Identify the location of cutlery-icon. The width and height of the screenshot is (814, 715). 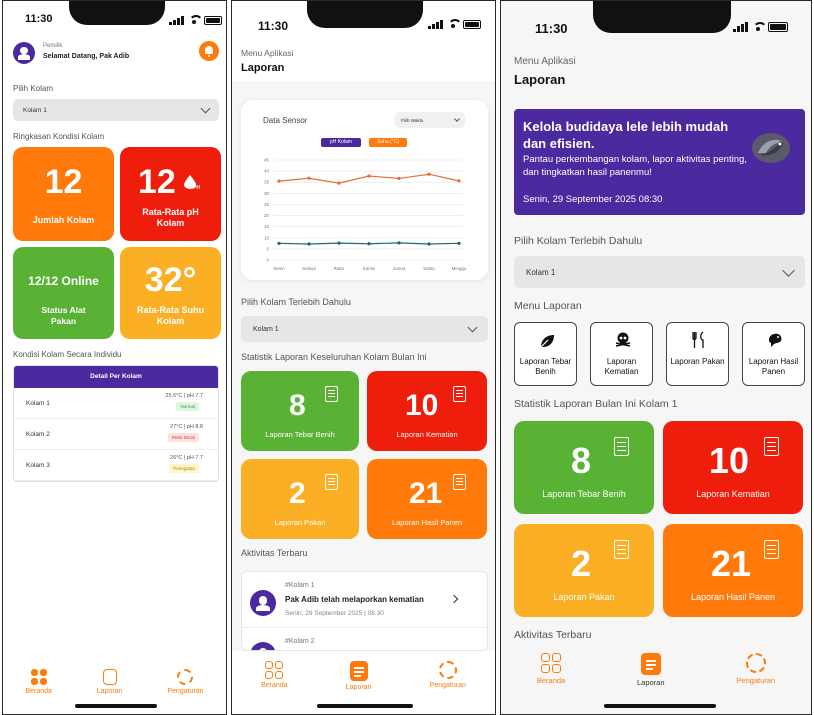
(699, 340).